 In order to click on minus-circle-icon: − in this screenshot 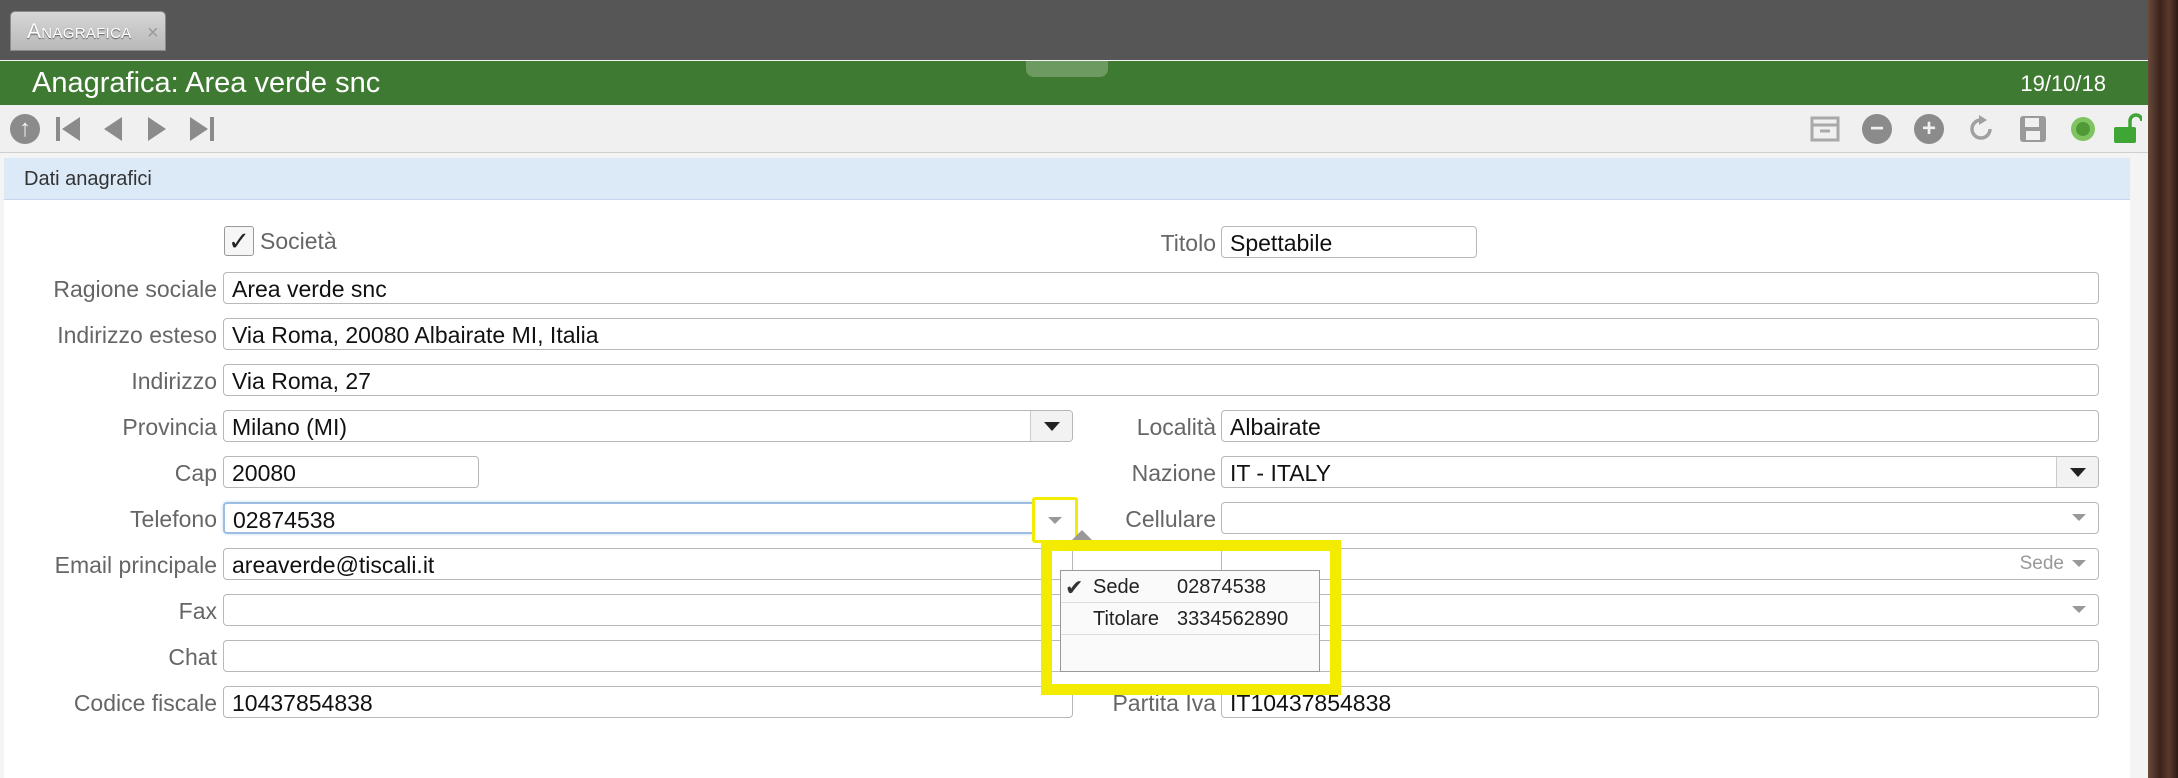, I will do `click(1877, 129)`.